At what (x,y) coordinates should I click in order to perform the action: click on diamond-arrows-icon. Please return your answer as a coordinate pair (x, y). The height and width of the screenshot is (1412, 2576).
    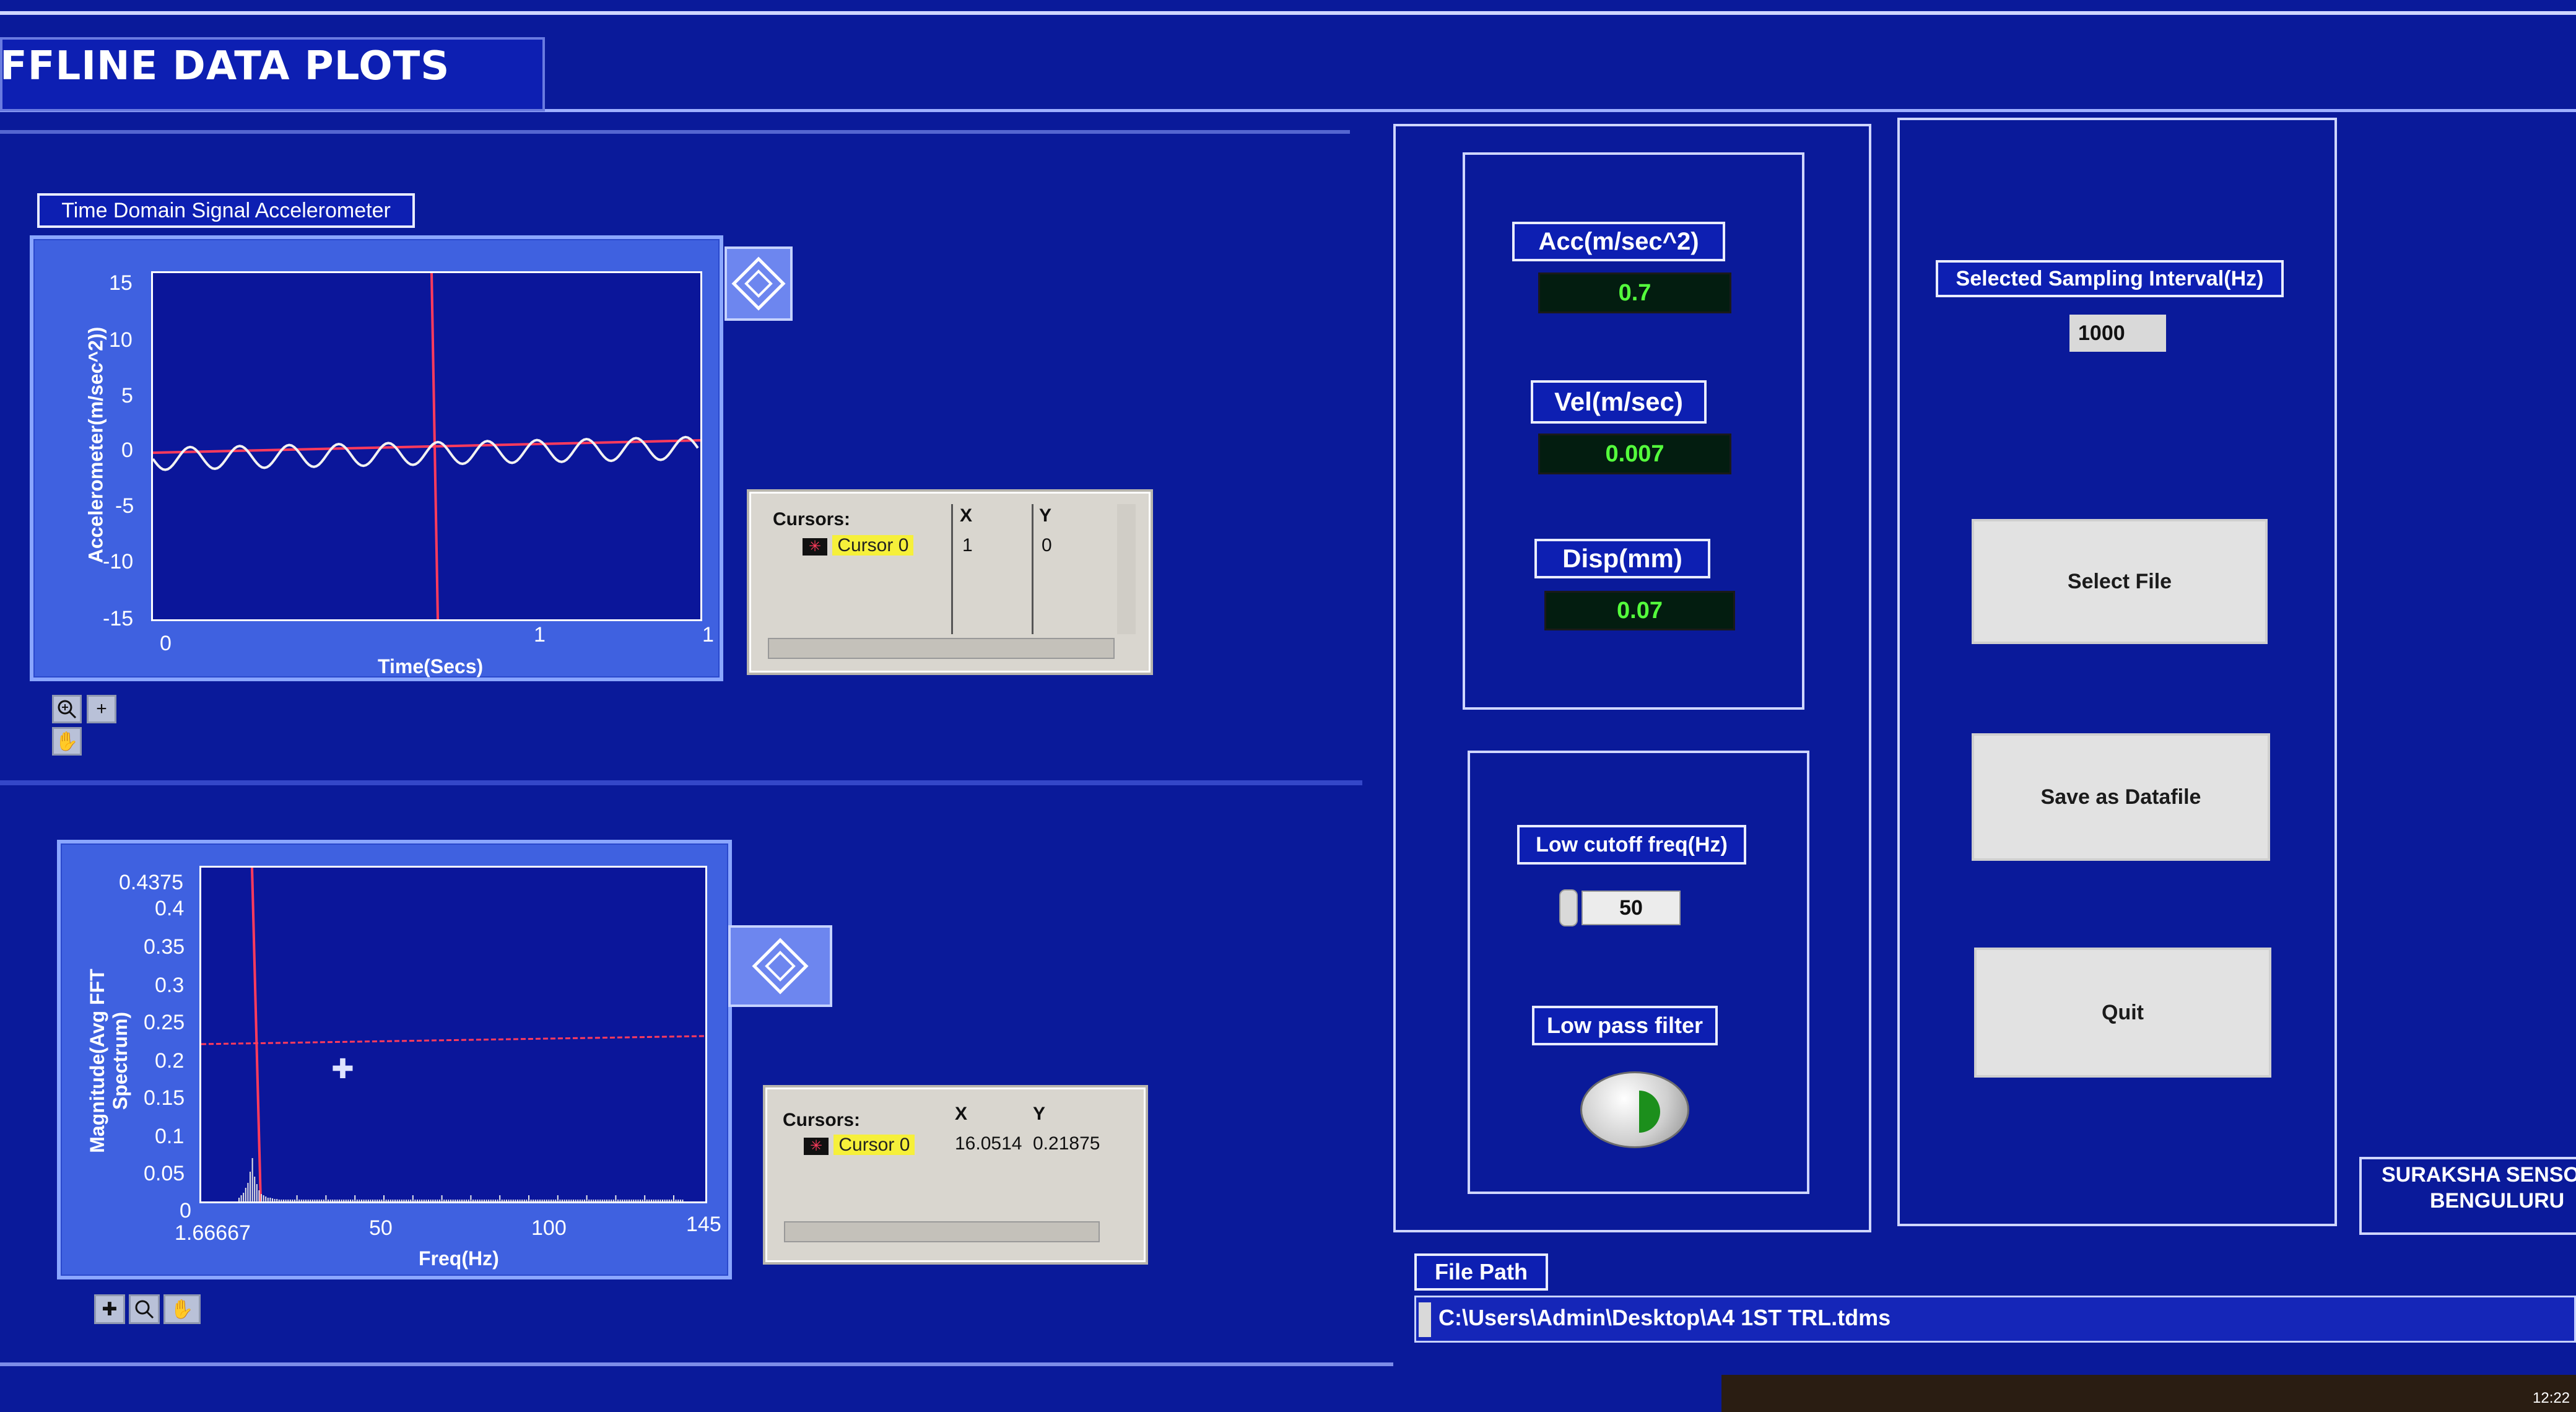
    Looking at the image, I should click on (780, 966).